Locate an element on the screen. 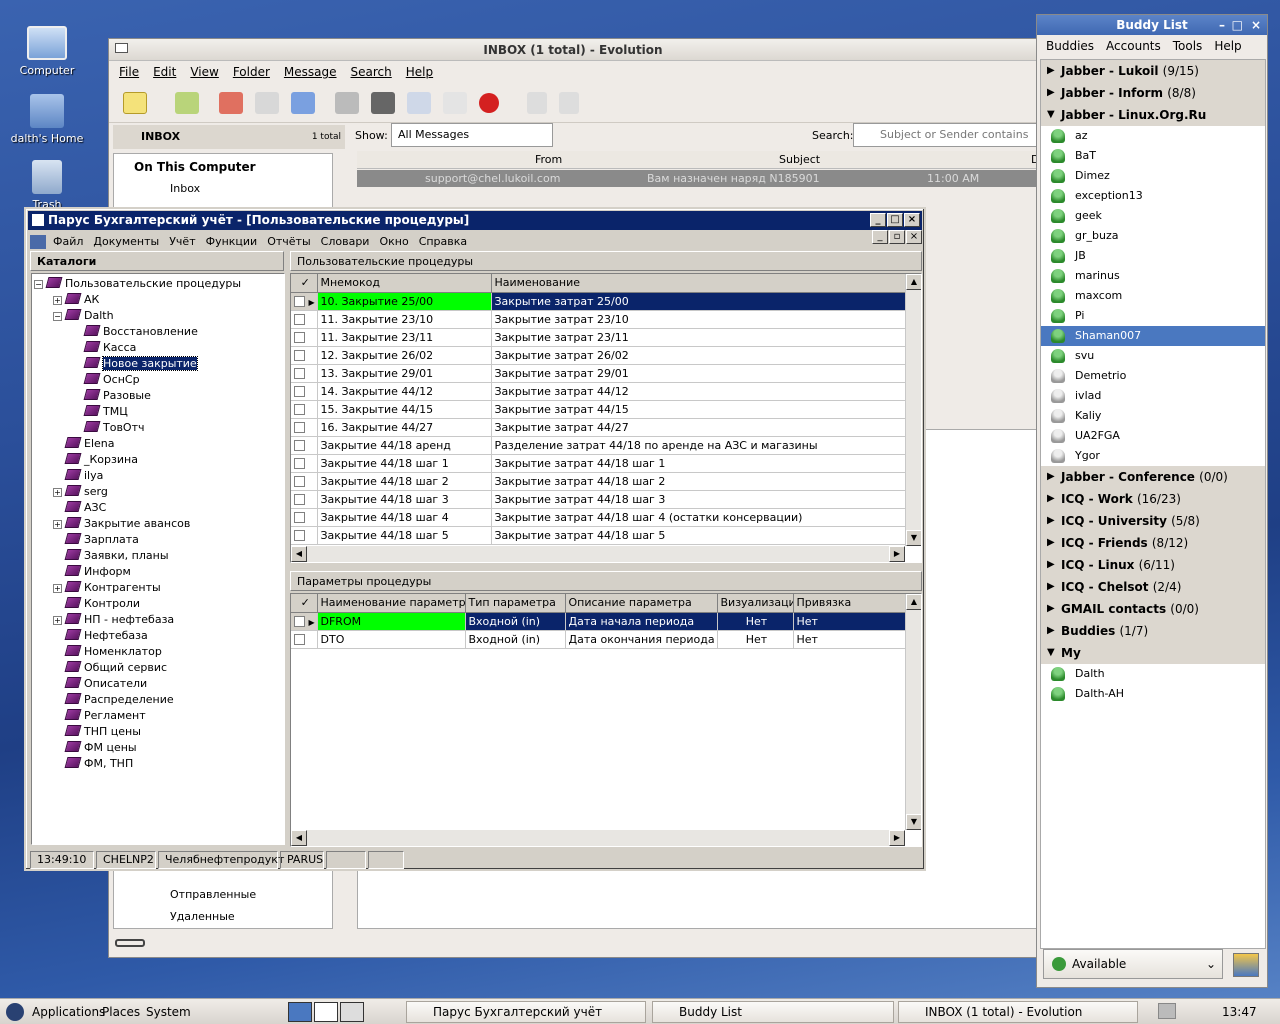 The width and height of the screenshot is (1280, 1024). table-row: 15. Закрытие 44/15 Закрытие затрат 44/15 is located at coordinates (598, 409).